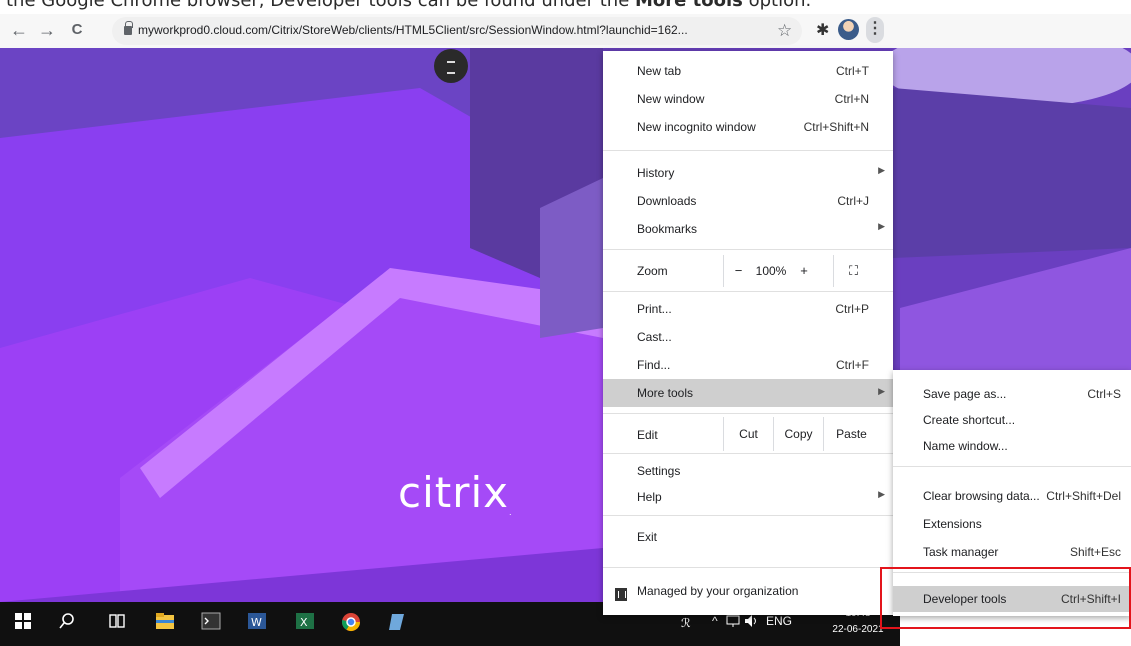  Describe the element at coordinates (667, 201) in the screenshot. I see `menu-item-label: Downloads` at that location.